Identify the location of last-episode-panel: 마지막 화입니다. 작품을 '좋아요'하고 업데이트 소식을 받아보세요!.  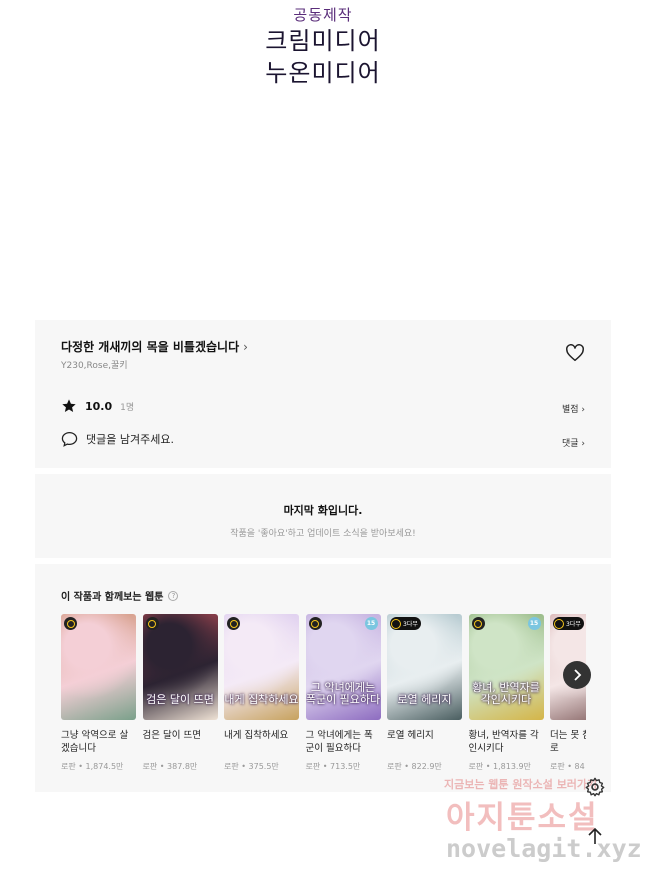
(323, 516).